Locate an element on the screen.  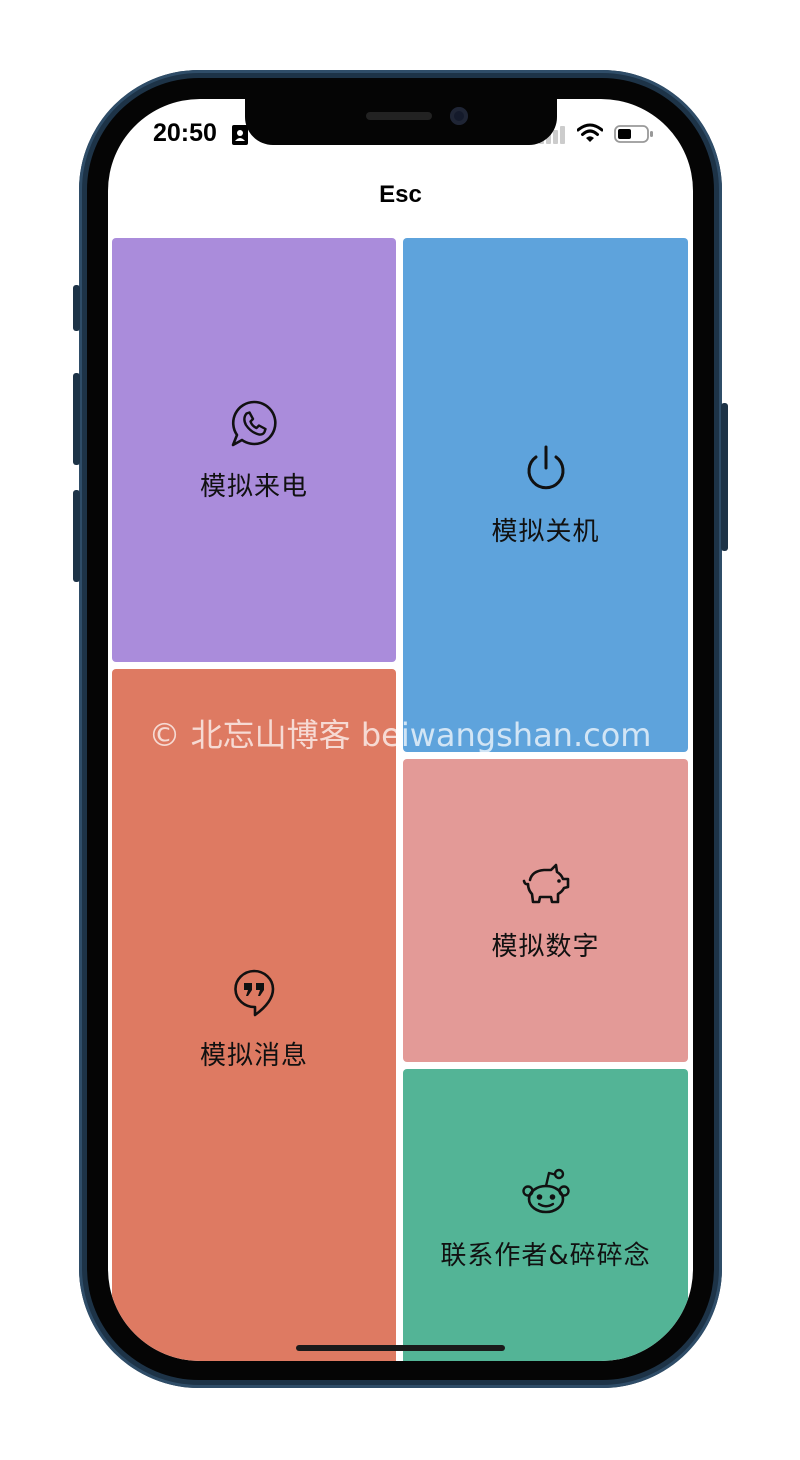
tile-label: 模拟消息 is located at coordinates (253, 1055).